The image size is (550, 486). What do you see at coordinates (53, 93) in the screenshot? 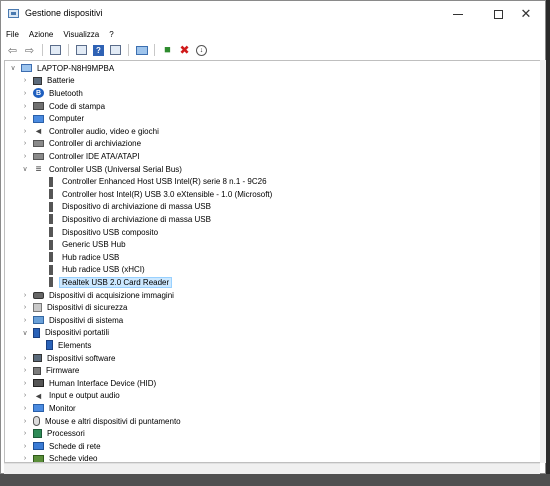
I see `tree-item-bluetooth: › B Bluetooth` at bounding box center [53, 93].